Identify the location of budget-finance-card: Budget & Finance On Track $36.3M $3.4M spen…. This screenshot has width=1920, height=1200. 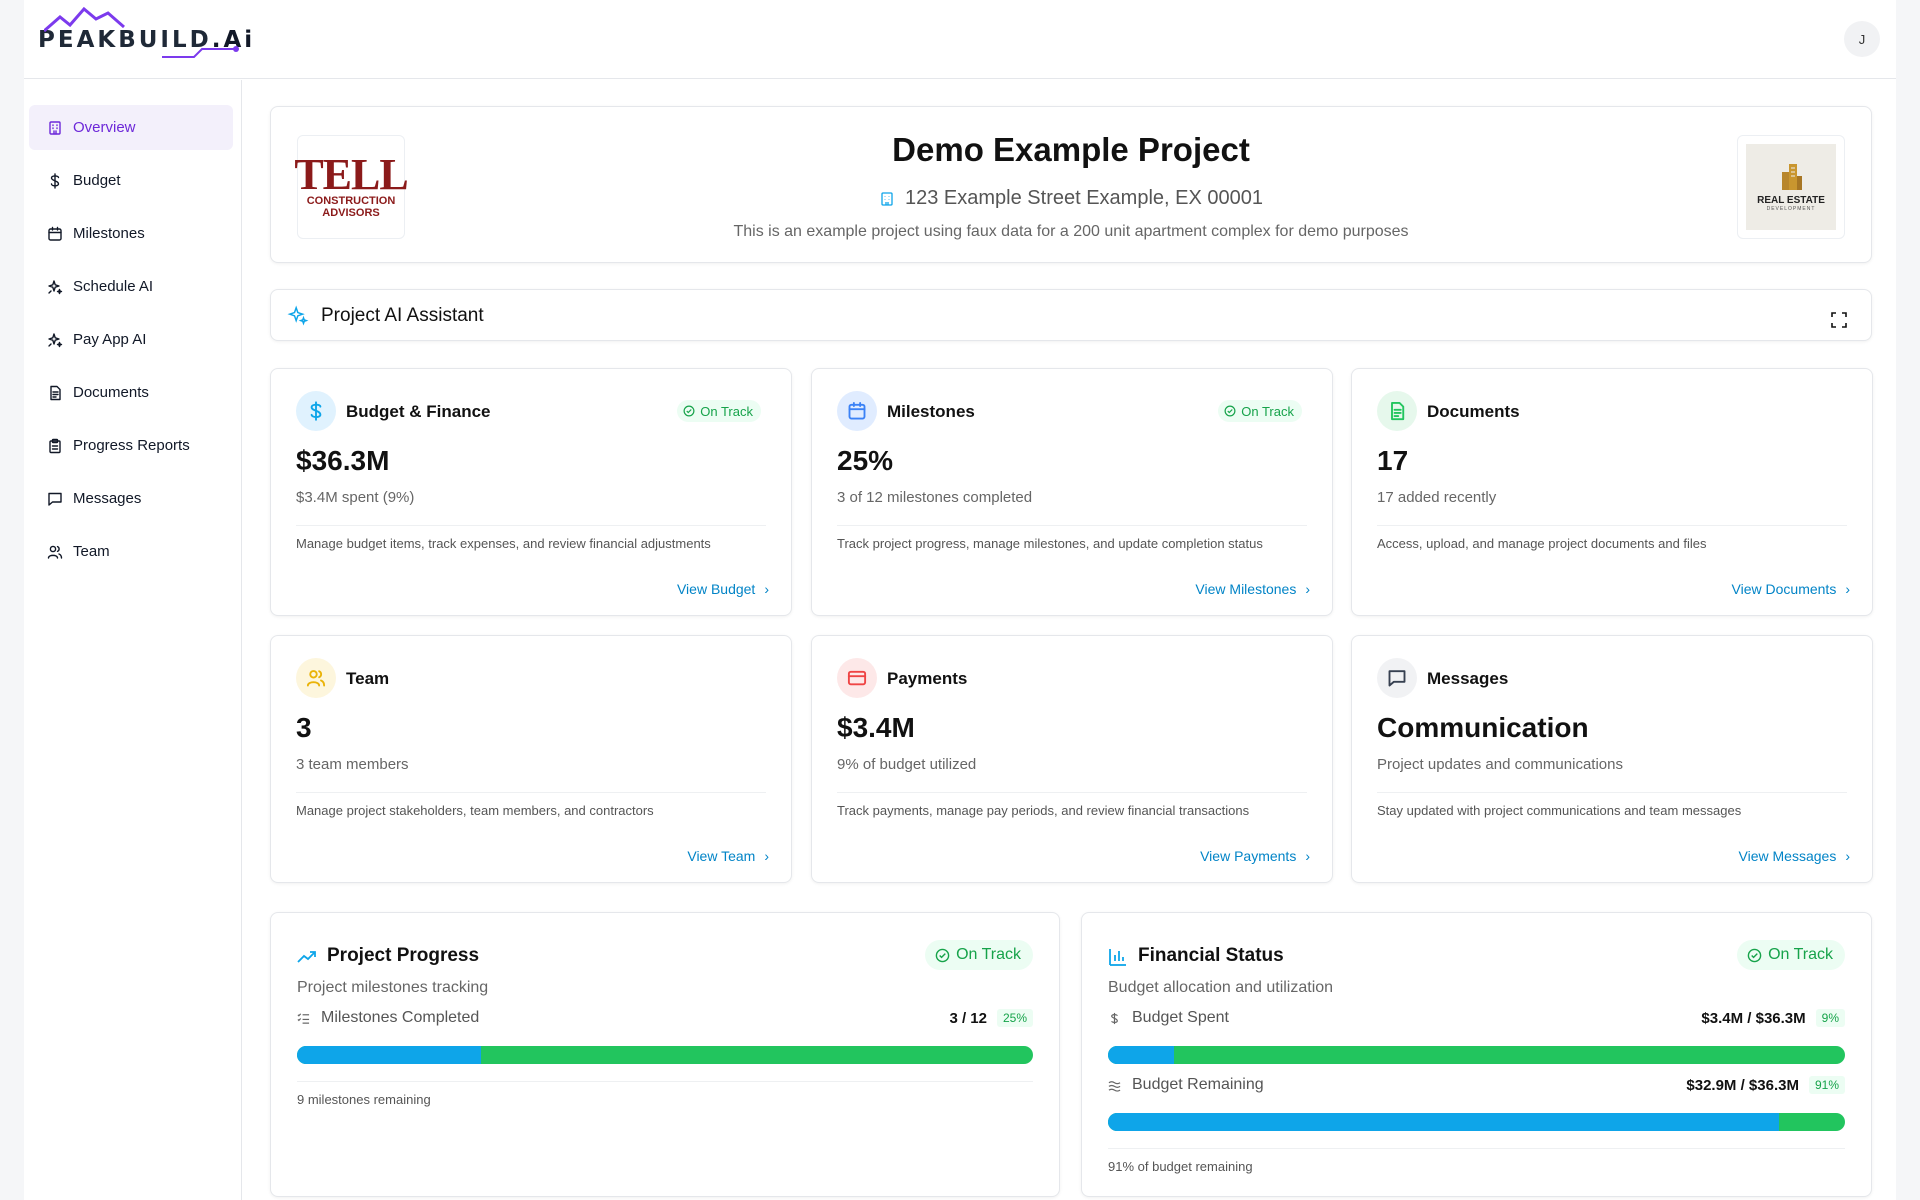
(531, 492).